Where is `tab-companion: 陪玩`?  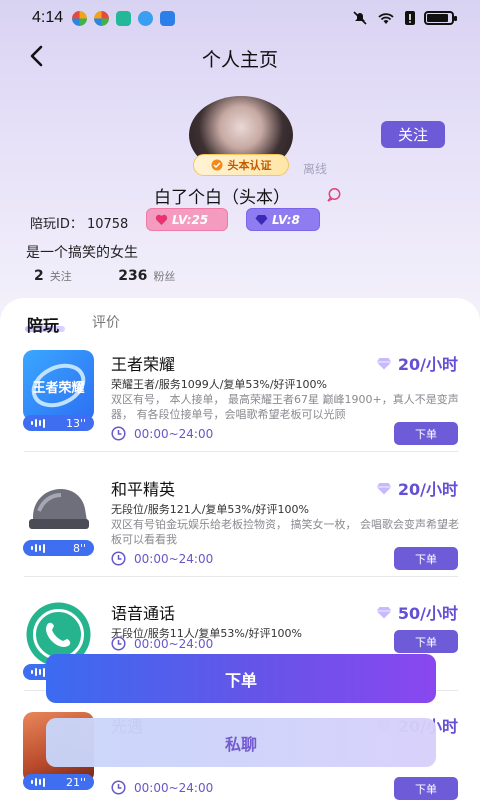 tab-companion: 陪玩 is located at coordinates (43, 324).